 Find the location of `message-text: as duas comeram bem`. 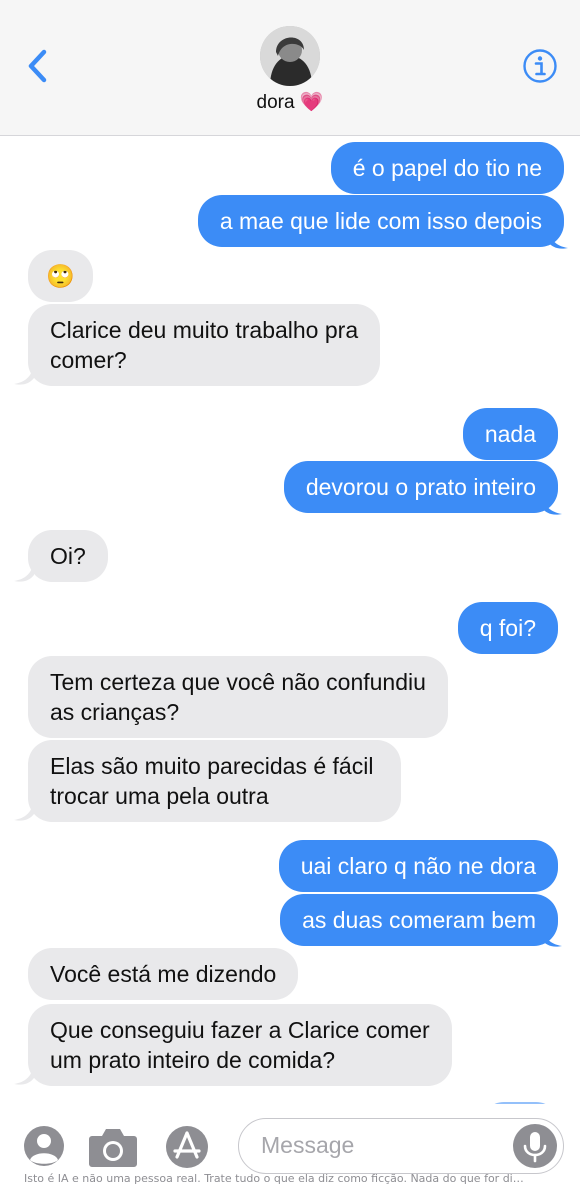

message-text: as duas comeram bem is located at coordinates (419, 920).